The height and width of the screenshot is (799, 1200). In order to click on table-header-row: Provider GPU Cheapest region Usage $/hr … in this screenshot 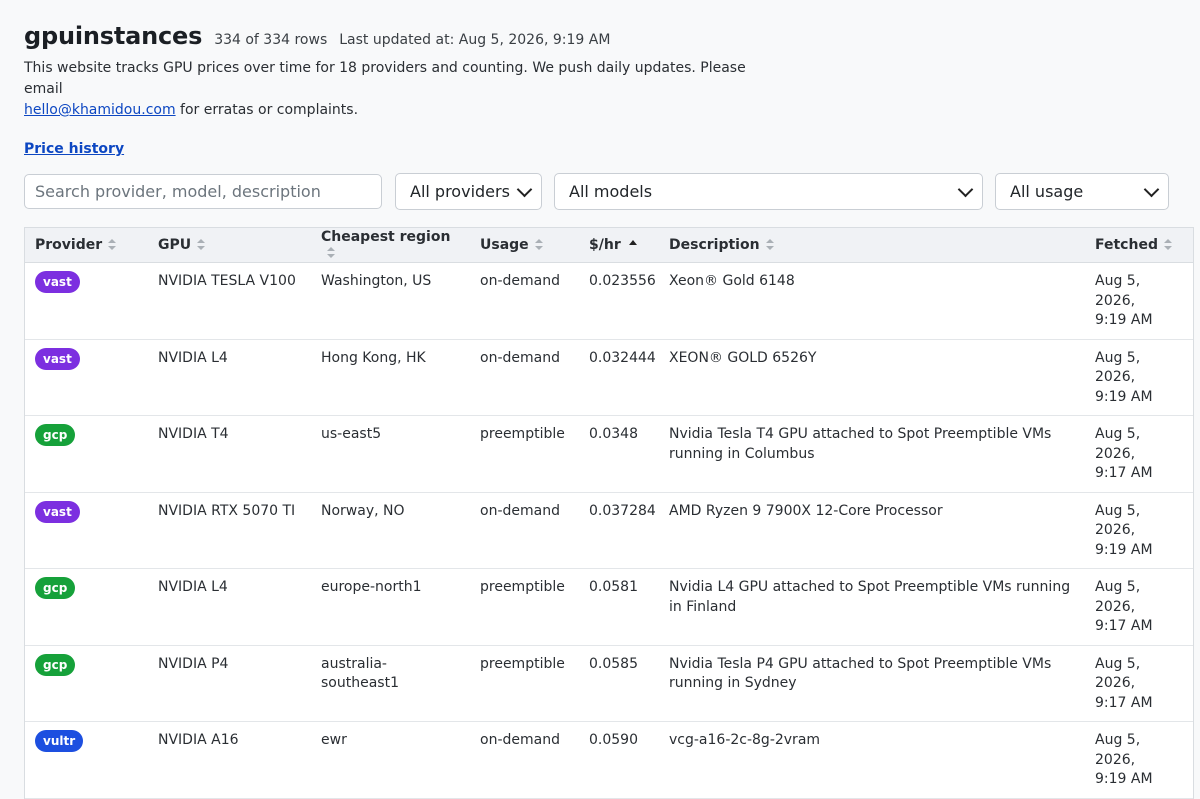, I will do `click(609, 245)`.